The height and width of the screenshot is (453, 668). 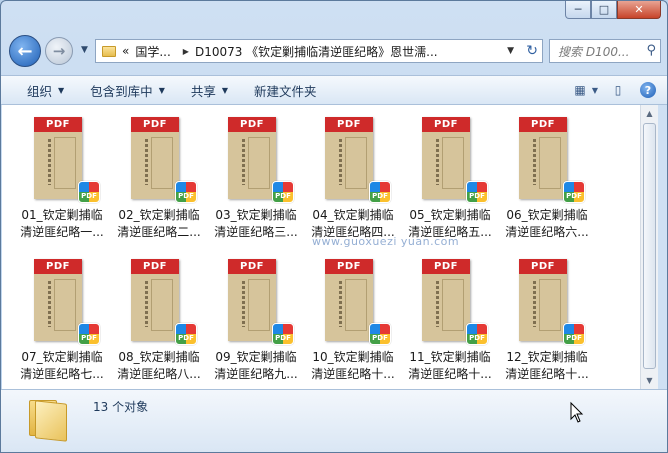 I want to click on file-name-line1: 07_钦定剿捕临, so click(x=62, y=357).